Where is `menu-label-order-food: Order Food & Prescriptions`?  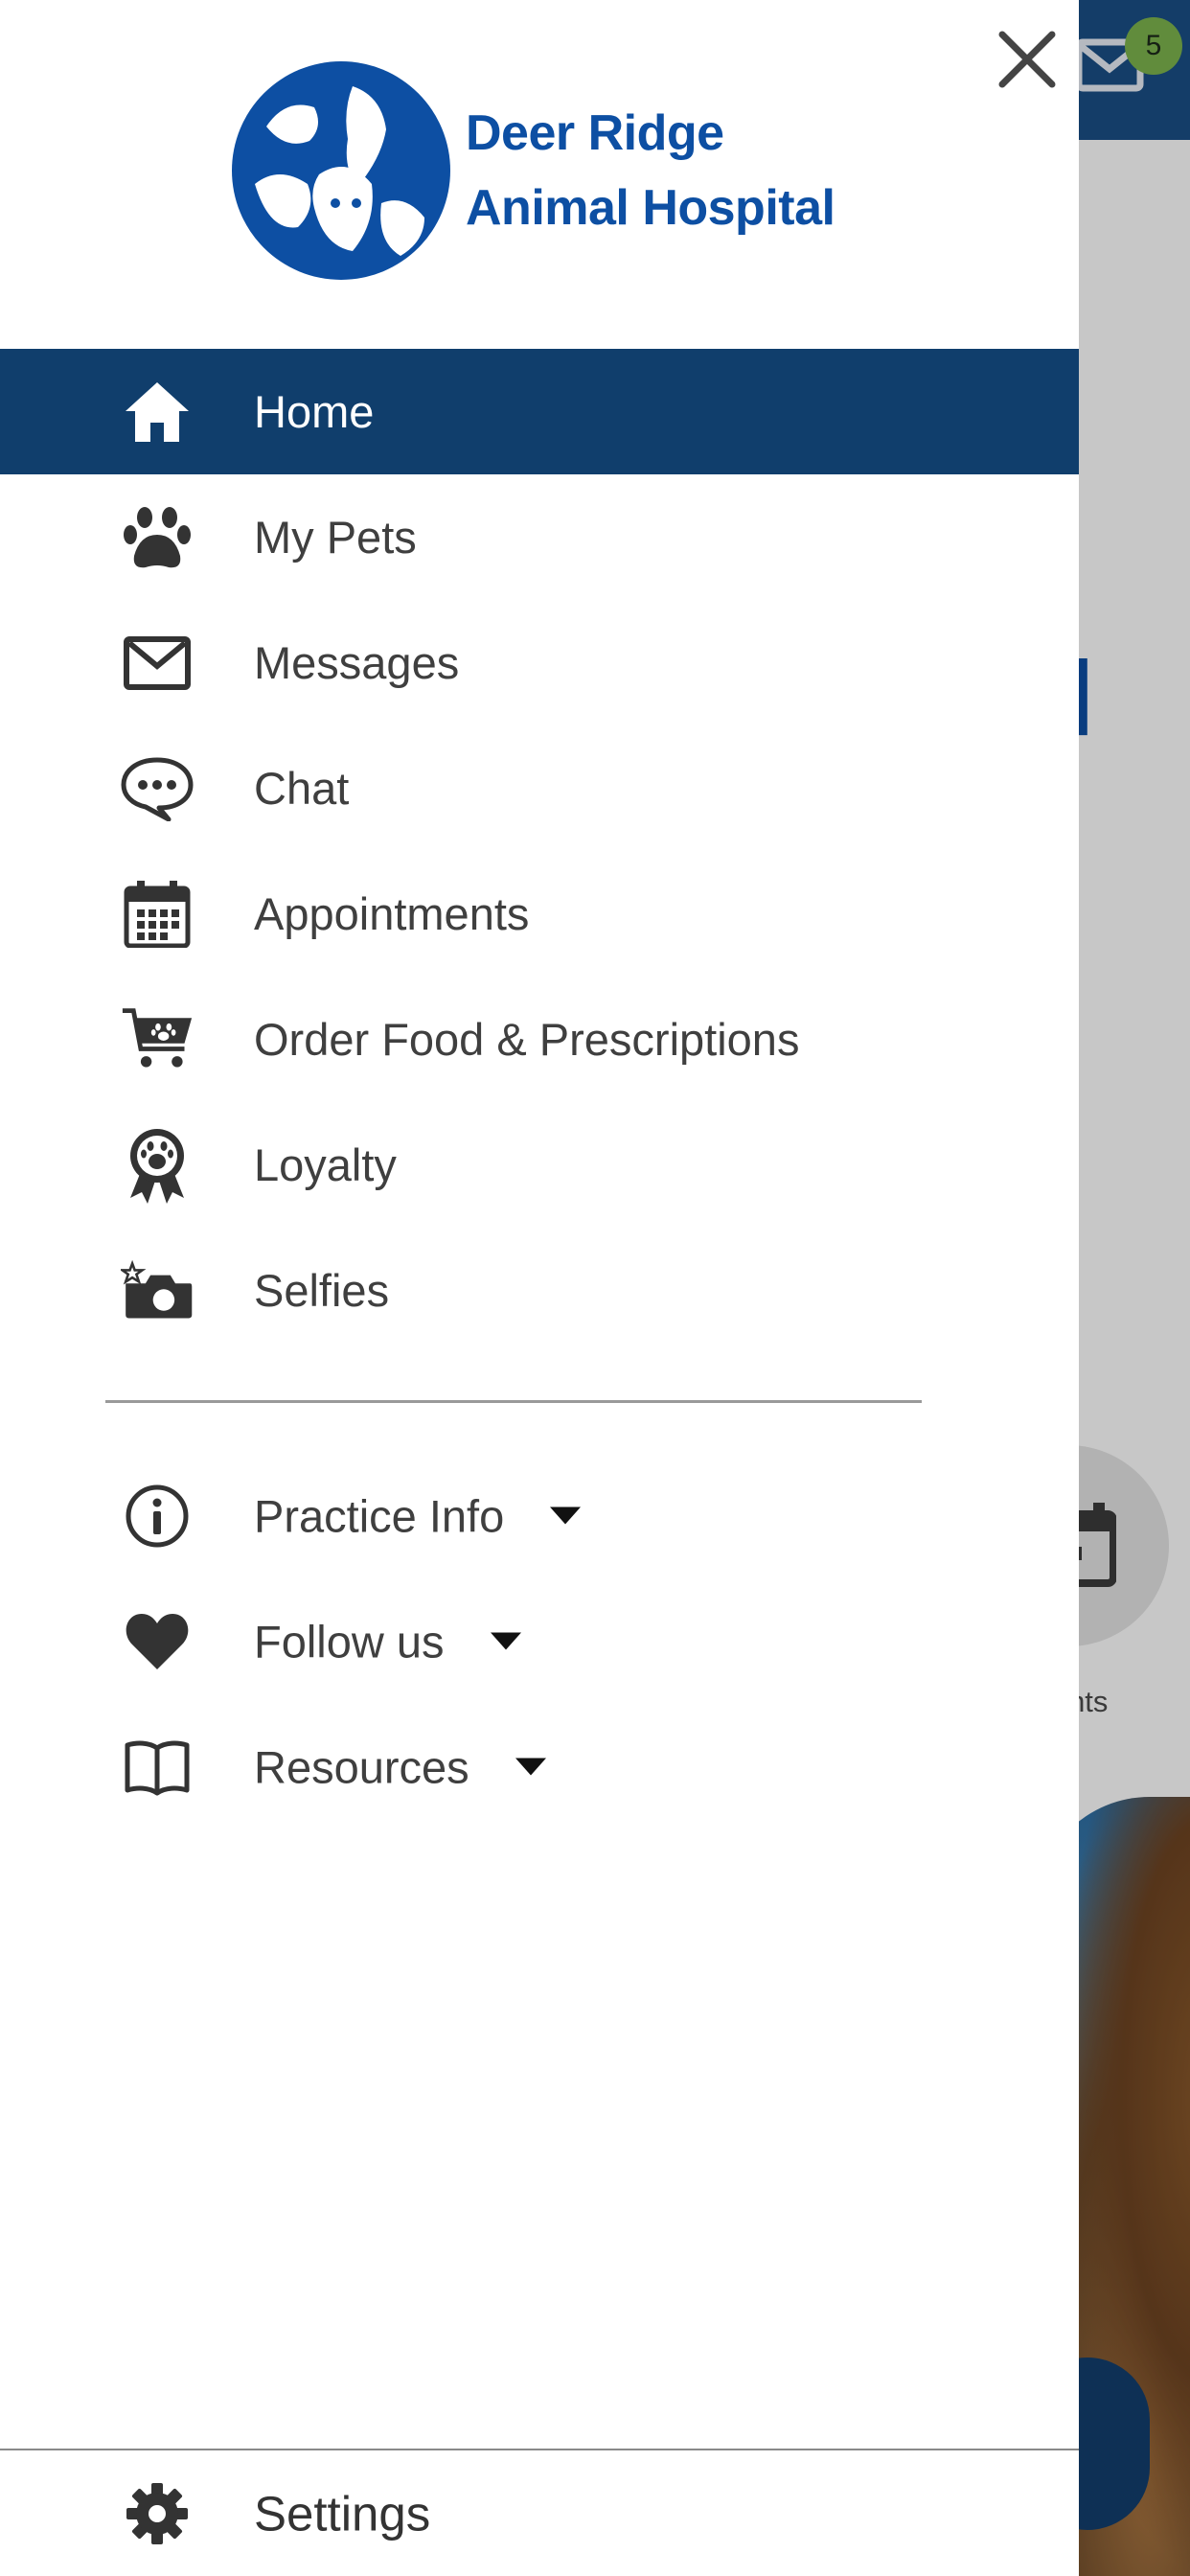
menu-label-order-food: Order Food & Prescriptions is located at coordinates (527, 1039).